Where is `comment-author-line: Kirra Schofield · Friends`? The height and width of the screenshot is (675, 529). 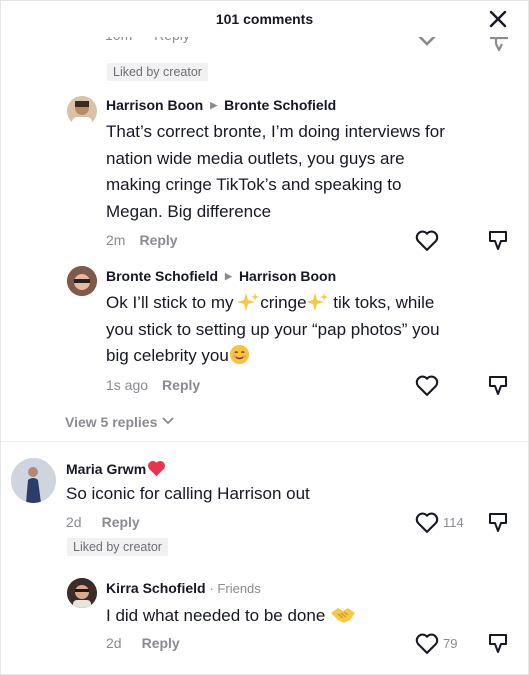 comment-author-line: Kirra Schofield · Friends is located at coordinates (183, 588).